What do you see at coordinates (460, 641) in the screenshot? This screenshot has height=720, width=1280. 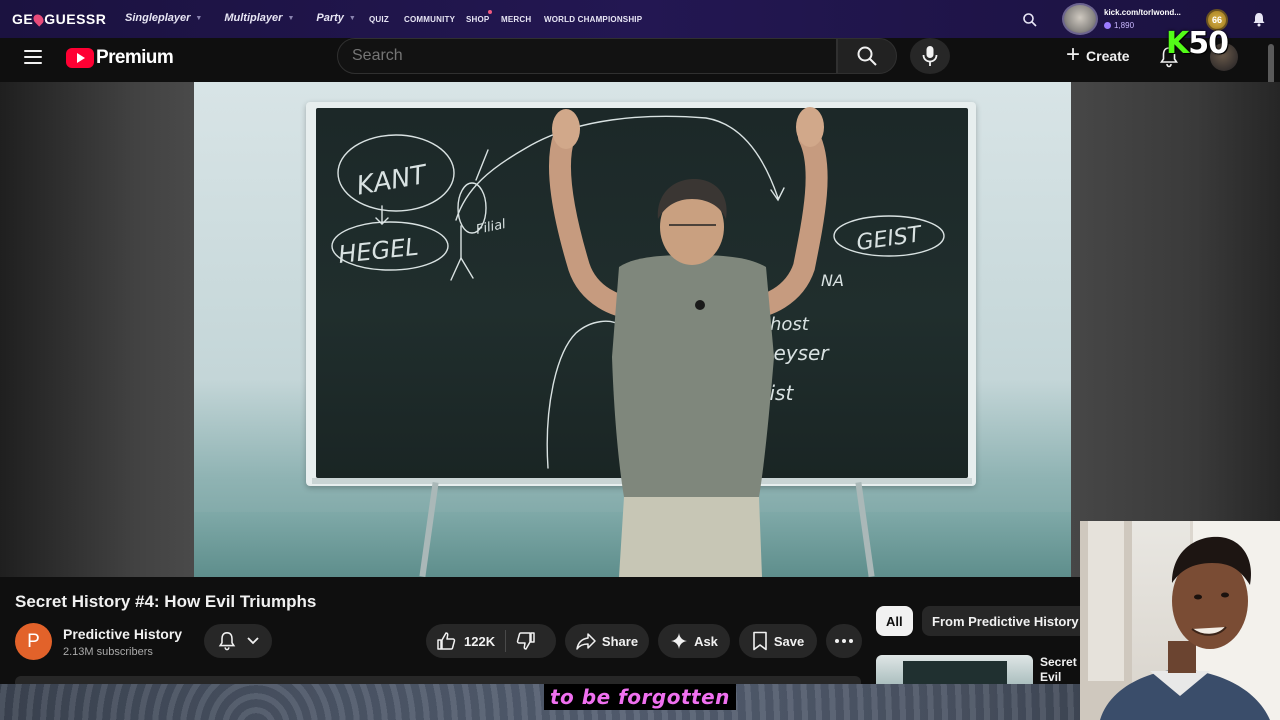 I see `like-button: 122K` at bounding box center [460, 641].